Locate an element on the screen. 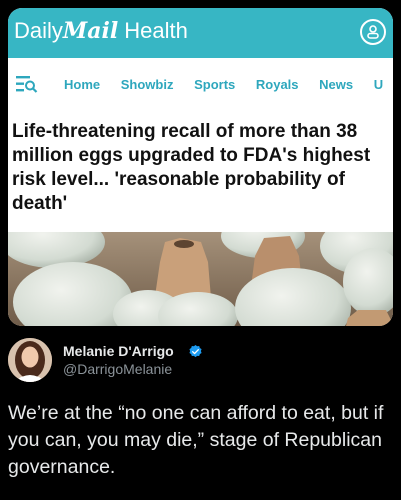 This screenshot has height=500, width=401. nav-item-showbiz: Showbiz is located at coordinates (147, 84).